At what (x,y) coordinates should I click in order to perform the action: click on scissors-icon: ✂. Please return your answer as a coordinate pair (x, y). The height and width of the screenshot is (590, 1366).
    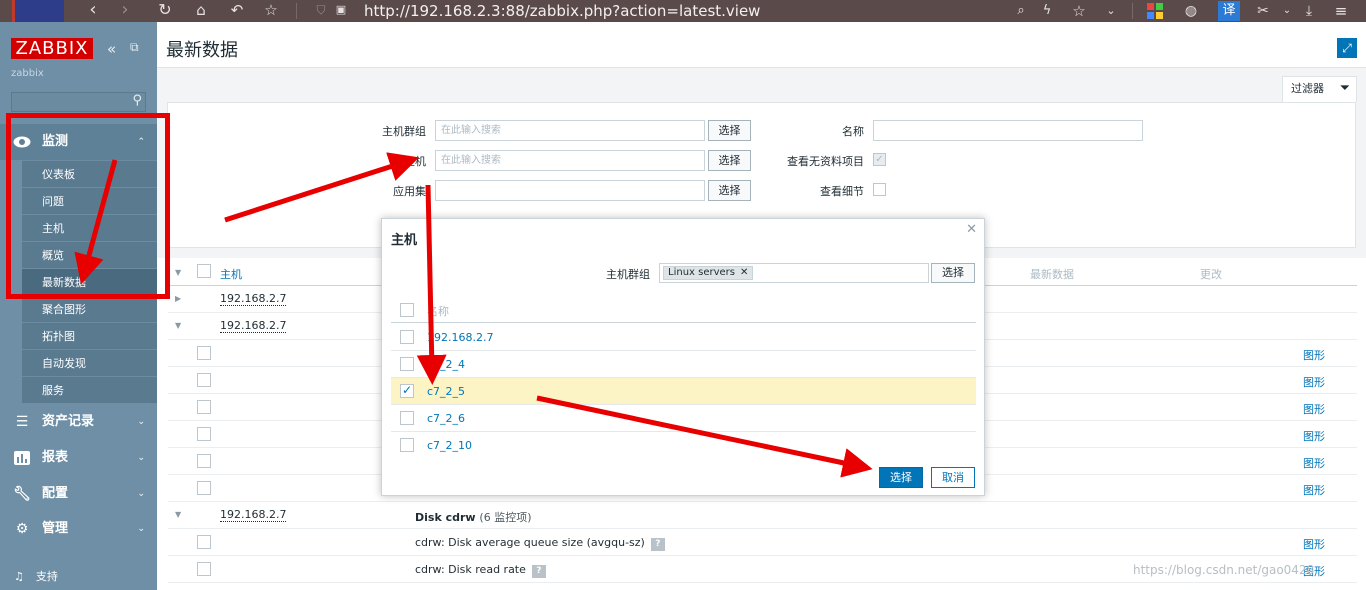
    Looking at the image, I should click on (1263, 11).